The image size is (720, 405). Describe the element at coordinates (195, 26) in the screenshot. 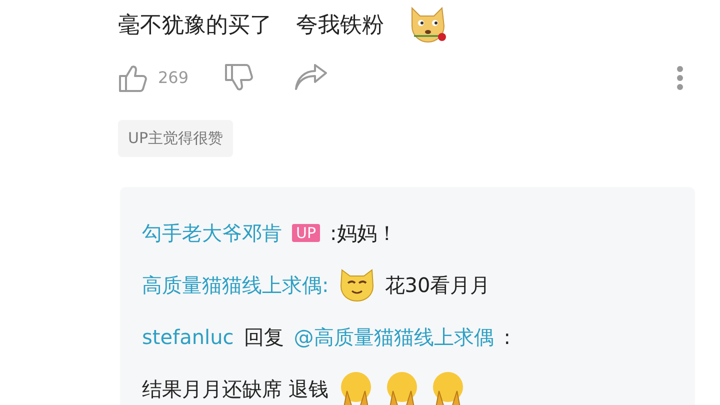

I see `comment-text: 毫不犹豫的买了` at that location.